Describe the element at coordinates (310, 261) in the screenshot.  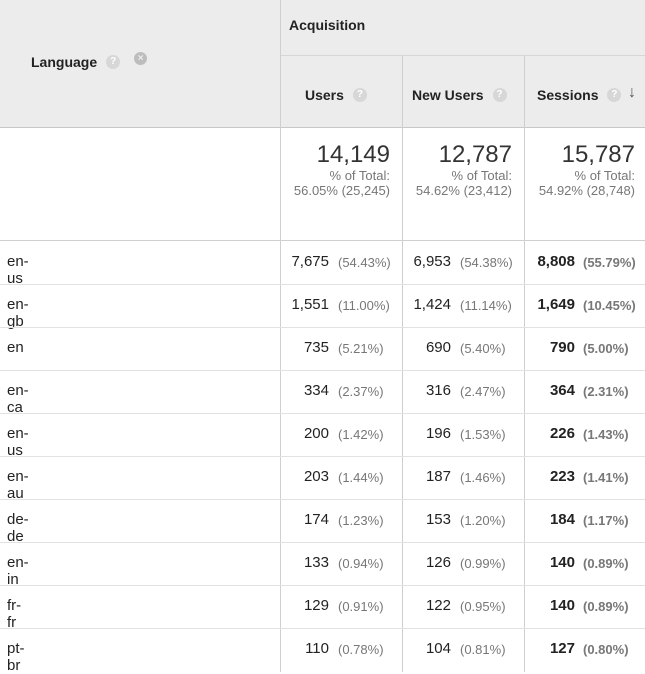
I see `users-cell: 7,675` at that location.